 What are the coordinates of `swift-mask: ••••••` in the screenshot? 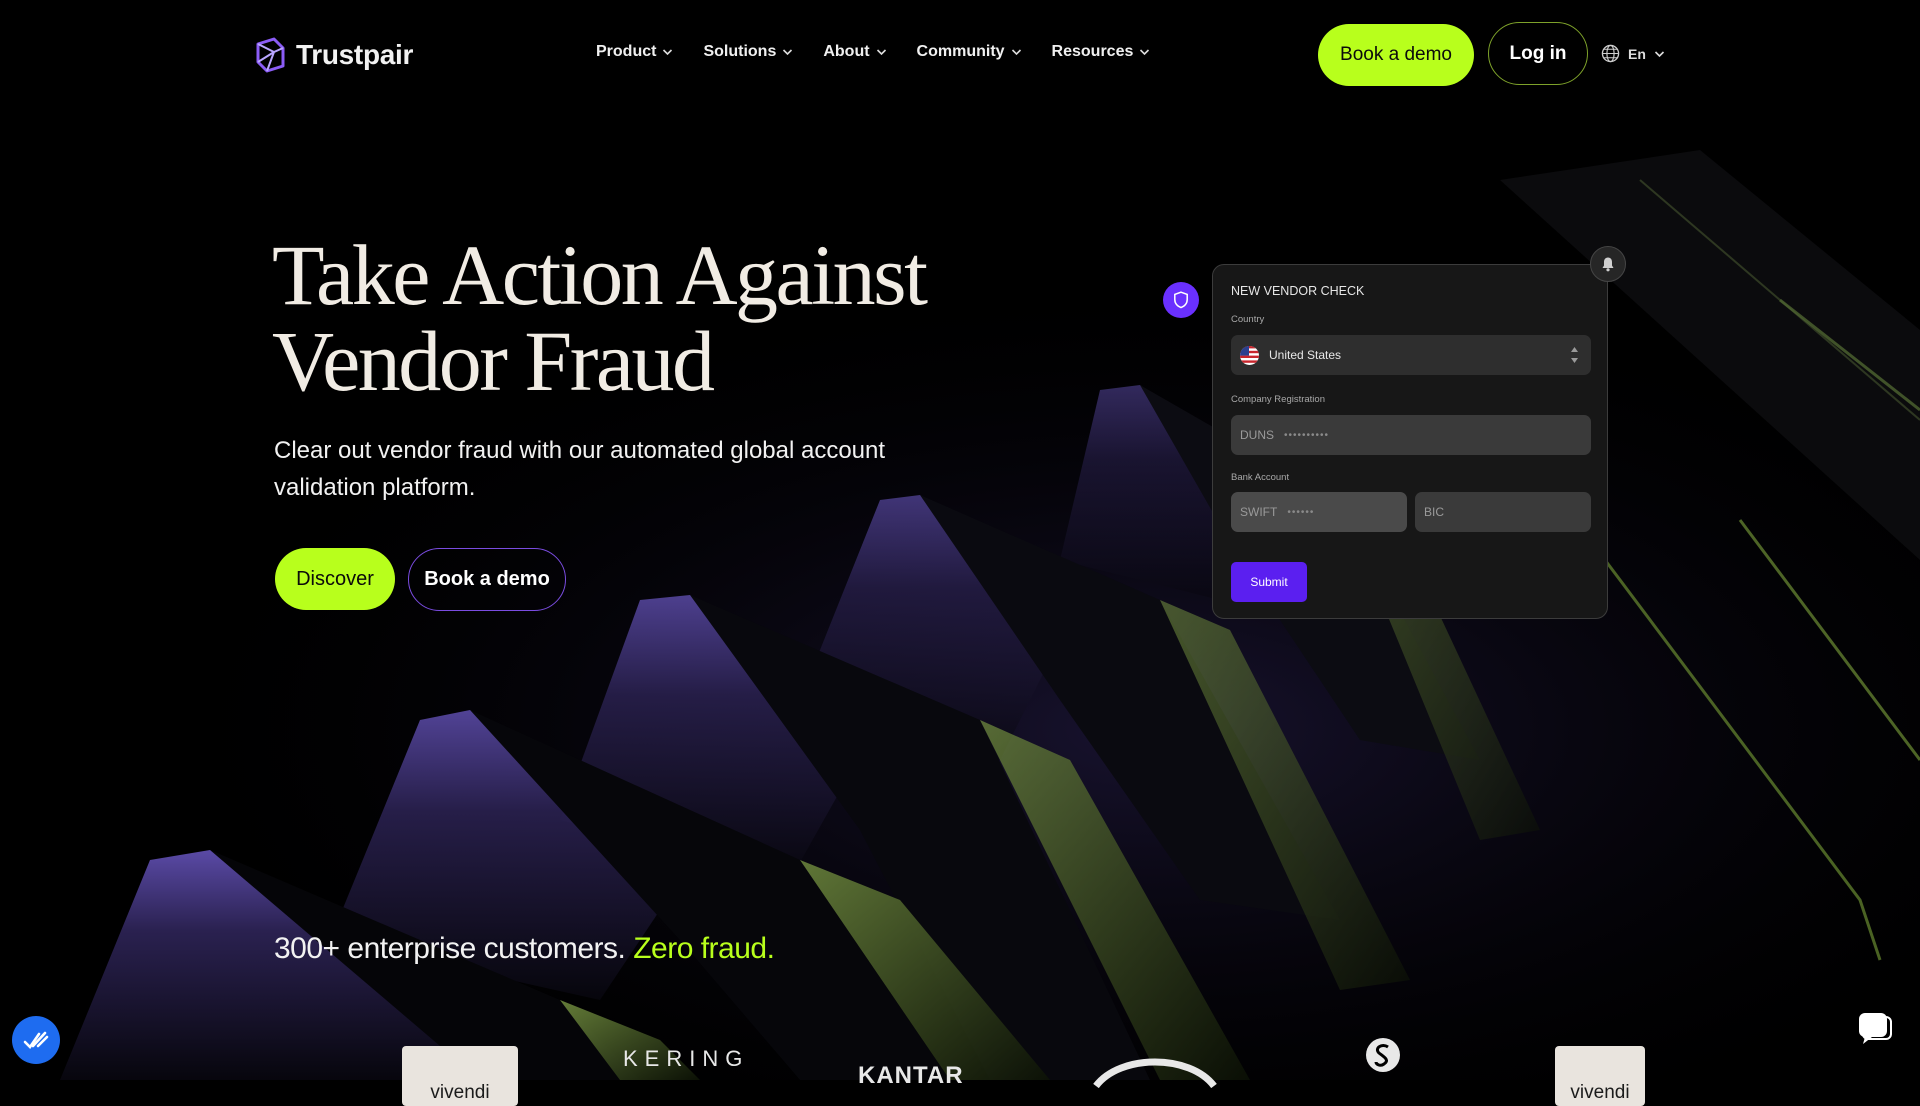 It's located at (1301, 512).